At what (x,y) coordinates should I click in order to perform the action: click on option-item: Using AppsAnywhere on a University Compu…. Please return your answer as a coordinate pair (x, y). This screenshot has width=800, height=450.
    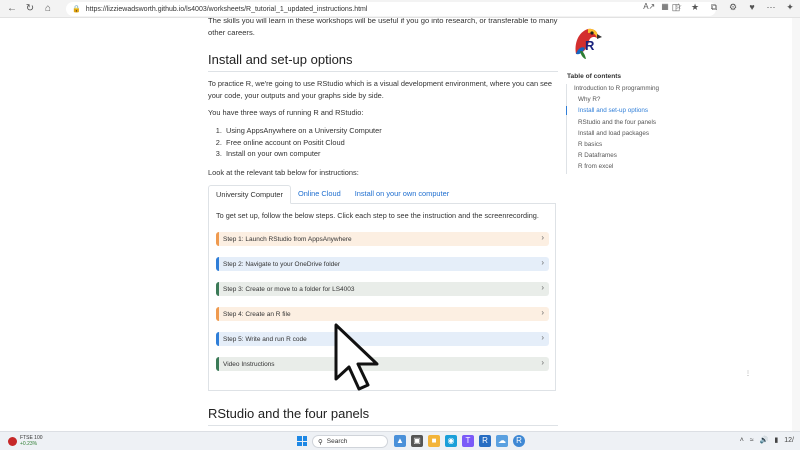
    Looking at the image, I should click on (303, 131).